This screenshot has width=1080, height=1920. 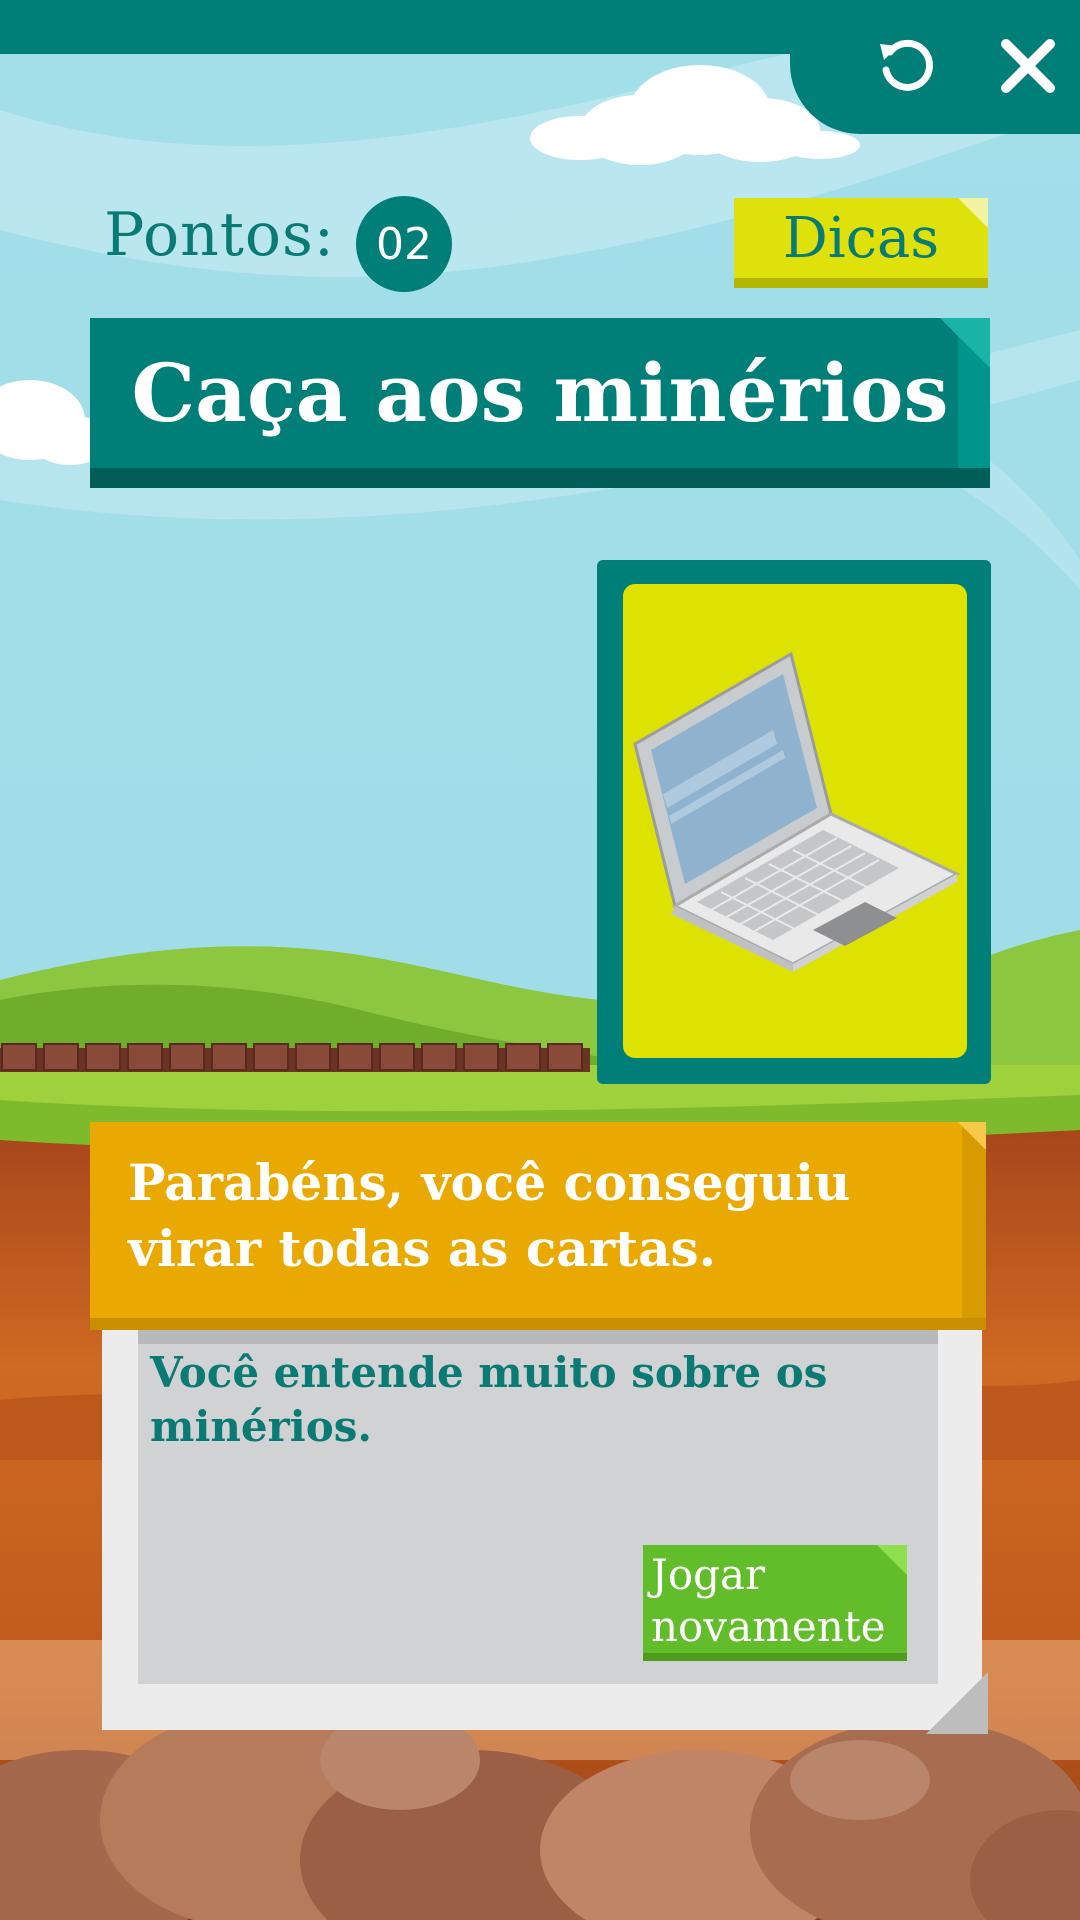 What do you see at coordinates (957, 1703) in the screenshot?
I see `message-page-curl` at bounding box center [957, 1703].